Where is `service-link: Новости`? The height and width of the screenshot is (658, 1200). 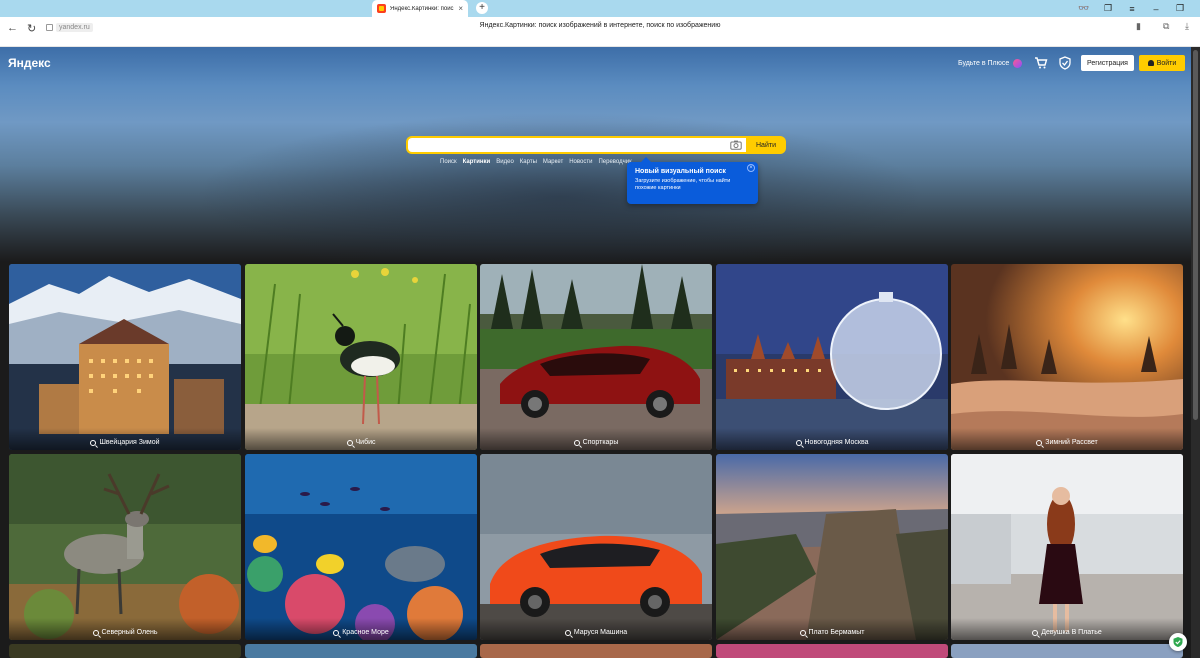 service-link: Новости is located at coordinates (580, 164).